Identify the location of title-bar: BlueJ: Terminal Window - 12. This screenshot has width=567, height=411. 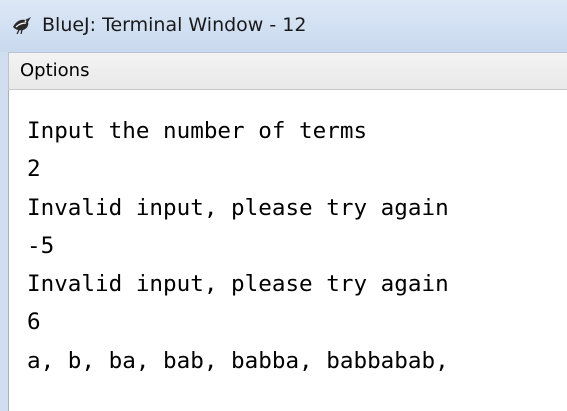
(283, 26).